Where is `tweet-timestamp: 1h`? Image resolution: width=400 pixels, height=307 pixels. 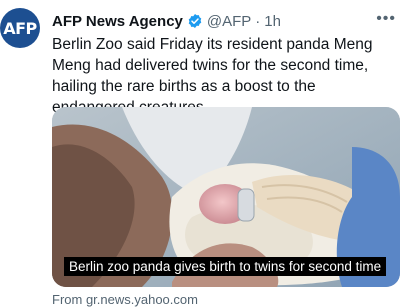
tweet-timestamp: 1h is located at coordinates (272, 21).